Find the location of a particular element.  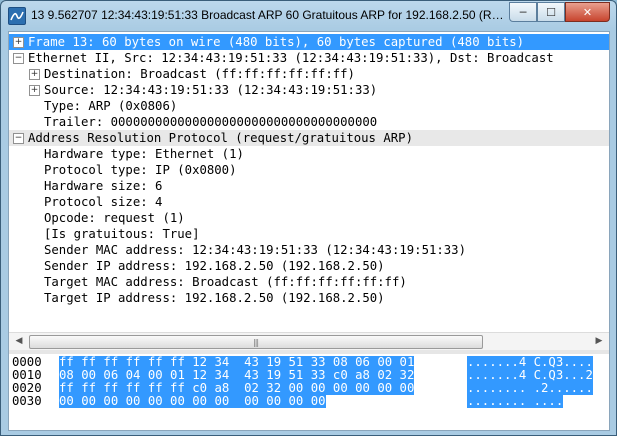

scrollbar-grip: ||| is located at coordinates (256, 342).